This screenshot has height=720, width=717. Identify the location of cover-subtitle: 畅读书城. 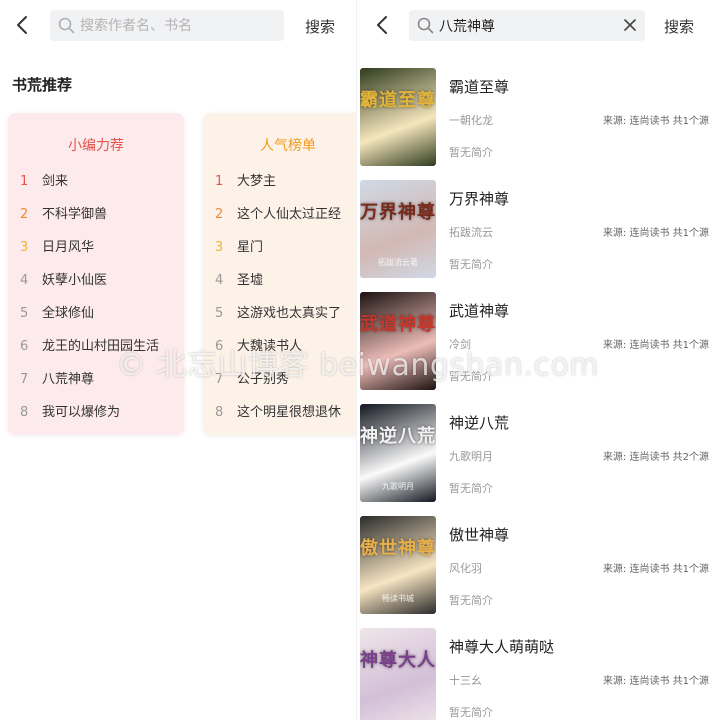
(398, 598).